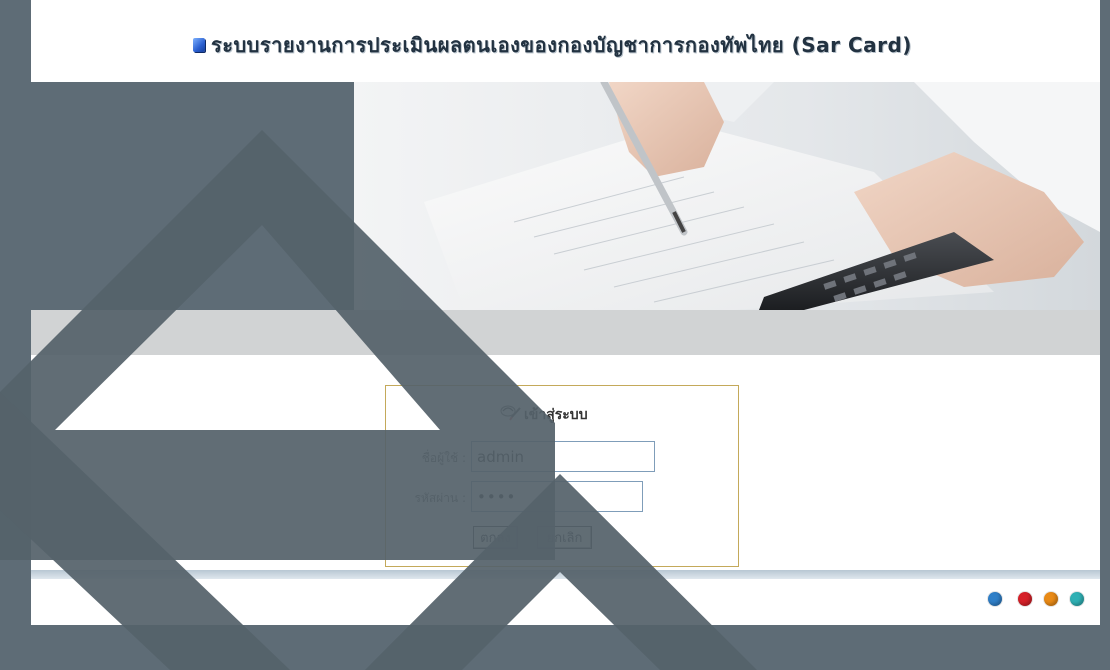  What do you see at coordinates (557, 496) in the screenshot?
I see `password-input` at bounding box center [557, 496].